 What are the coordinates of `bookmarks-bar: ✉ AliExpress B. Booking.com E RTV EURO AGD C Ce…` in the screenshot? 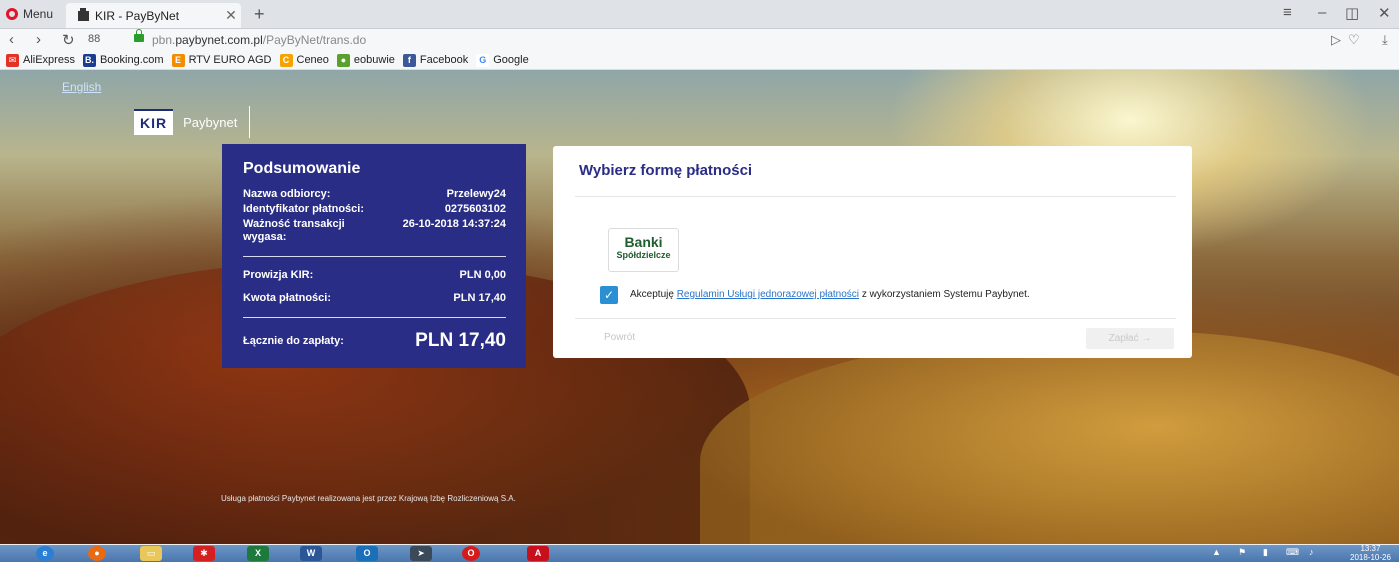 It's located at (699, 60).